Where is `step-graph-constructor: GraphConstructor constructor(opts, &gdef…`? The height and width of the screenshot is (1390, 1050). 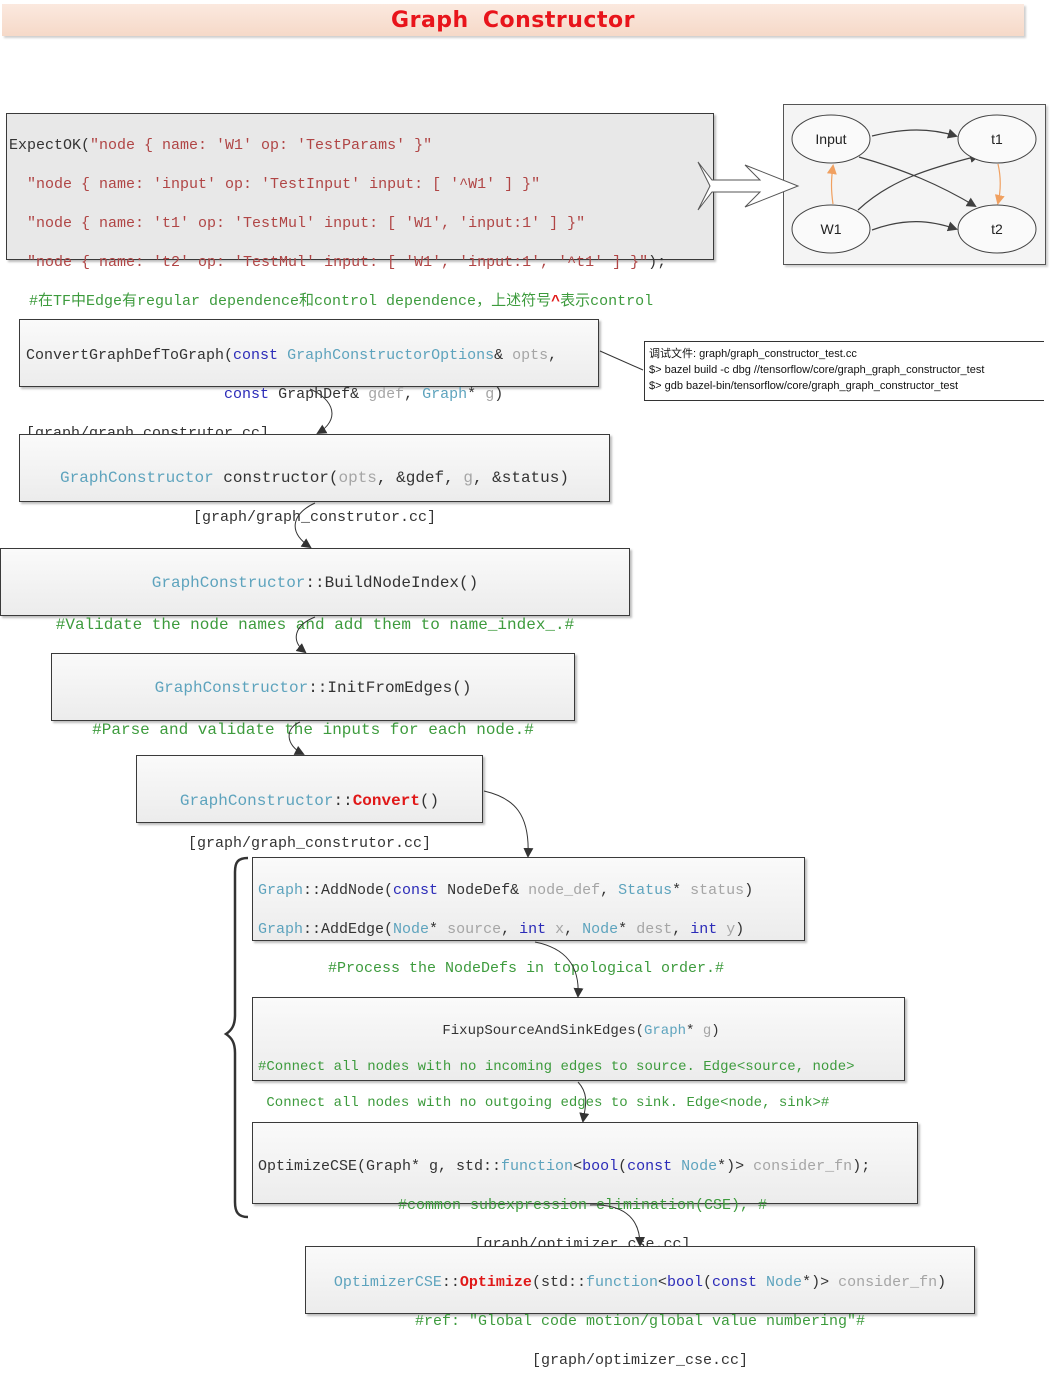 step-graph-constructor: GraphConstructor constructor(opts, &gdef… is located at coordinates (314, 480).